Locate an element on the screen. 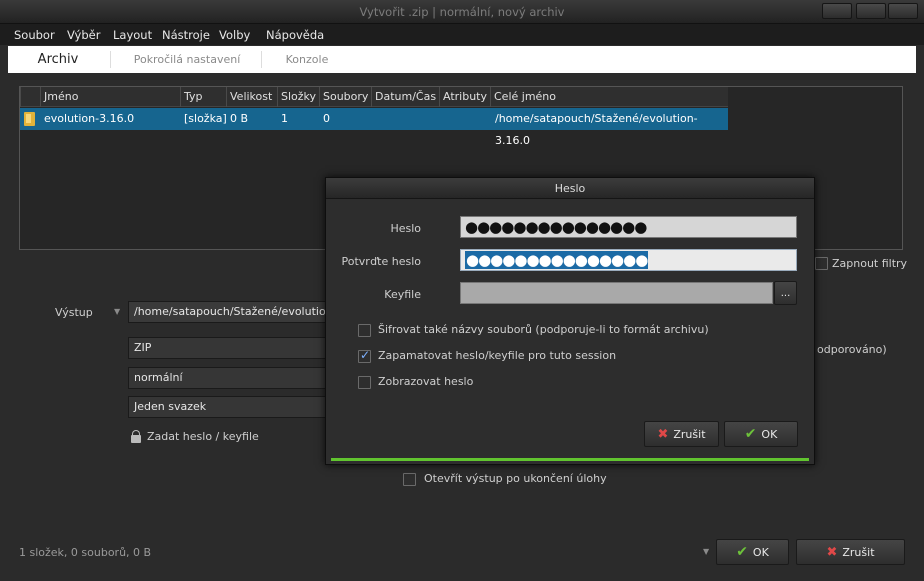  output-path-input: /home/satapouch/Stažené/evolution is located at coordinates (228, 312).